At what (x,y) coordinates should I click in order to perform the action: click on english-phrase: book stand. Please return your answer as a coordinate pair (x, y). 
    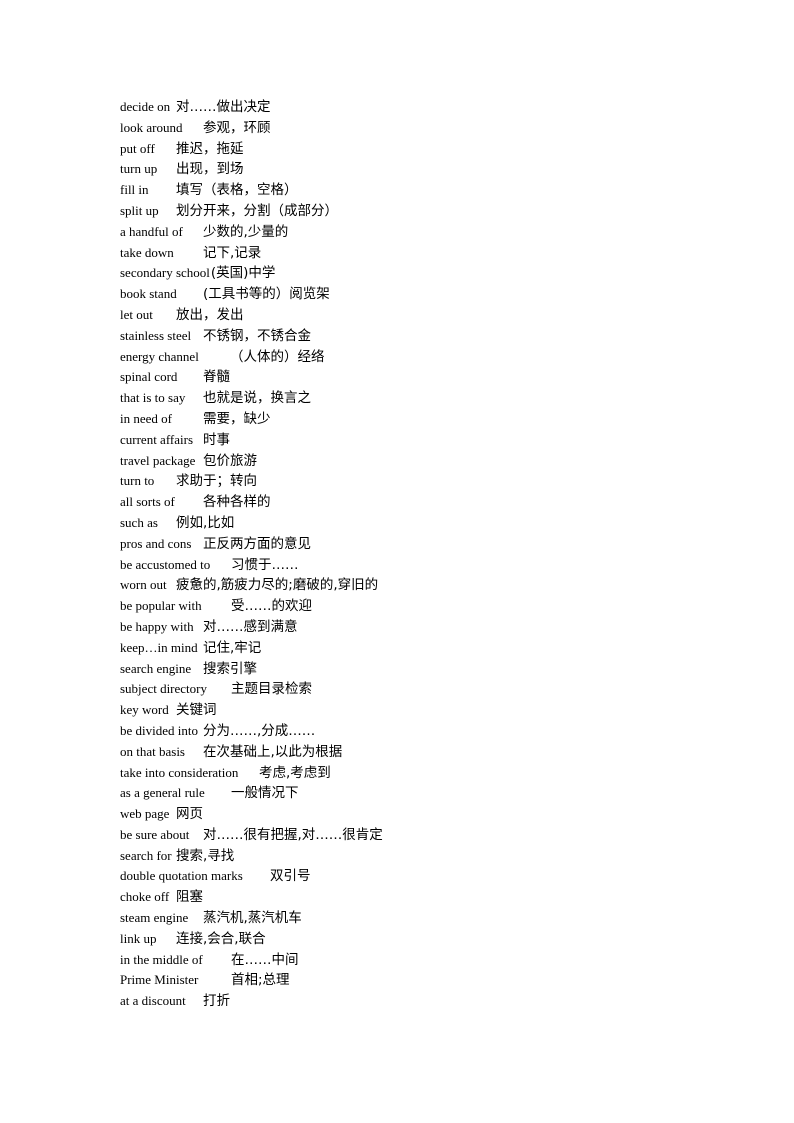
    Looking at the image, I should click on (148, 294).